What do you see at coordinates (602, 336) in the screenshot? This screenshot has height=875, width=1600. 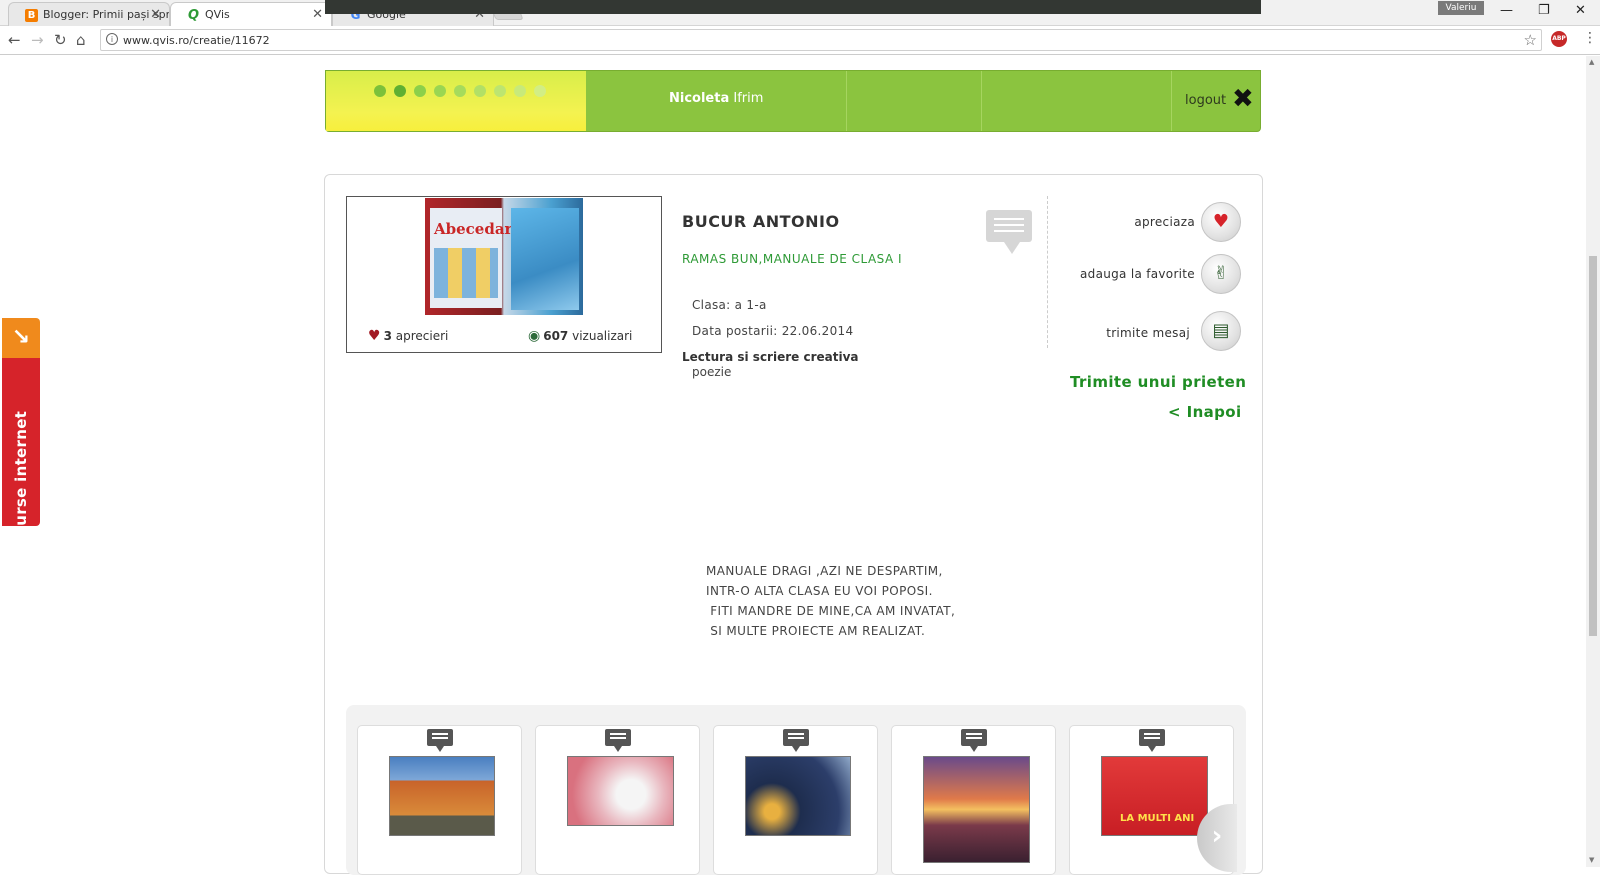 I see `views-label: vizualizari` at bounding box center [602, 336].